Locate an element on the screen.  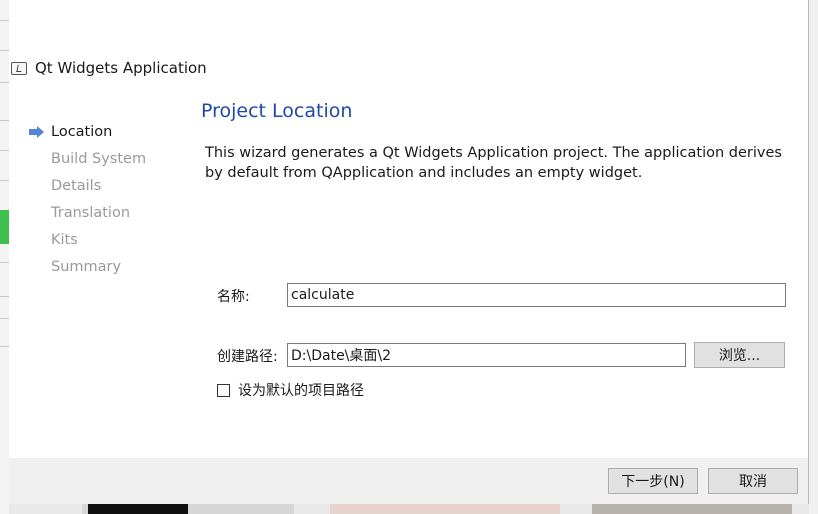
step-build-system: Build System is located at coordinates (87, 158).